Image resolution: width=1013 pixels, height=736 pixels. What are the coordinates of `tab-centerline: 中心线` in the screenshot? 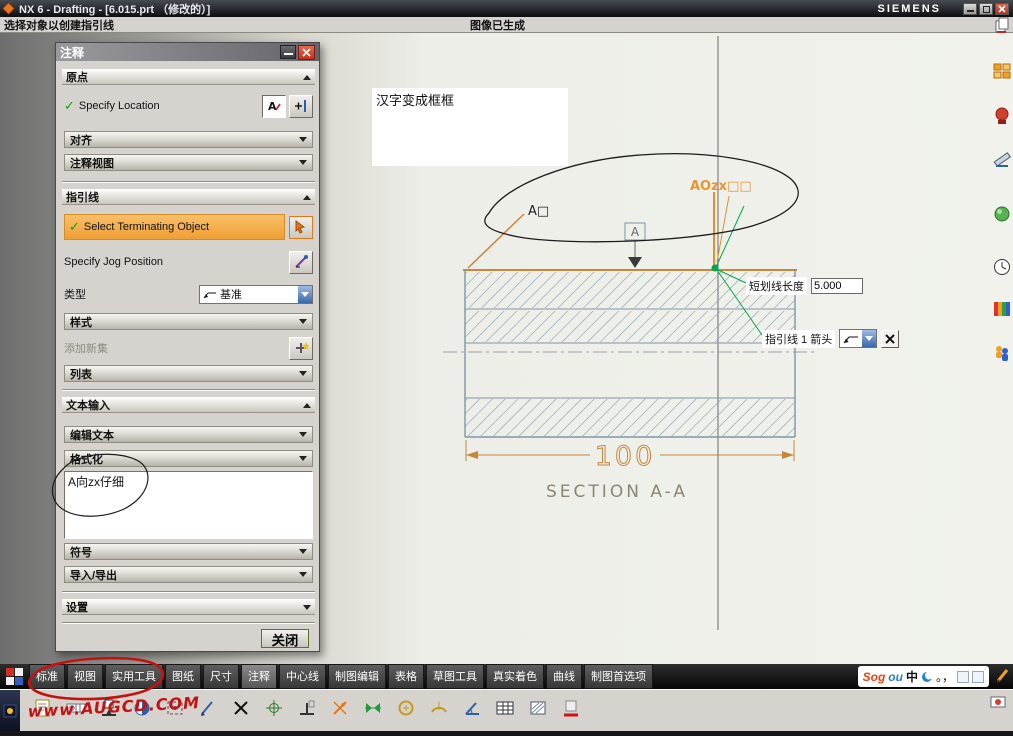 It's located at (302, 676).